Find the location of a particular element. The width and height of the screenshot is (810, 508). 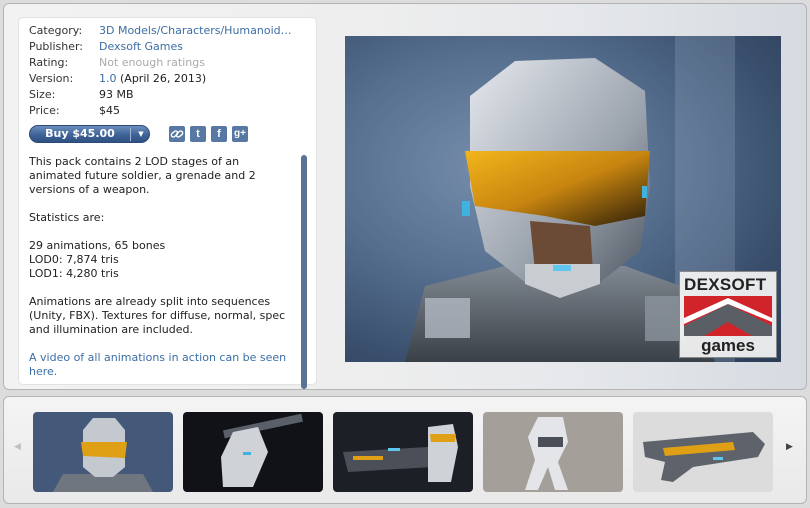

logo-wordmark: DEXSOFT is located at coordinates (725, 284).